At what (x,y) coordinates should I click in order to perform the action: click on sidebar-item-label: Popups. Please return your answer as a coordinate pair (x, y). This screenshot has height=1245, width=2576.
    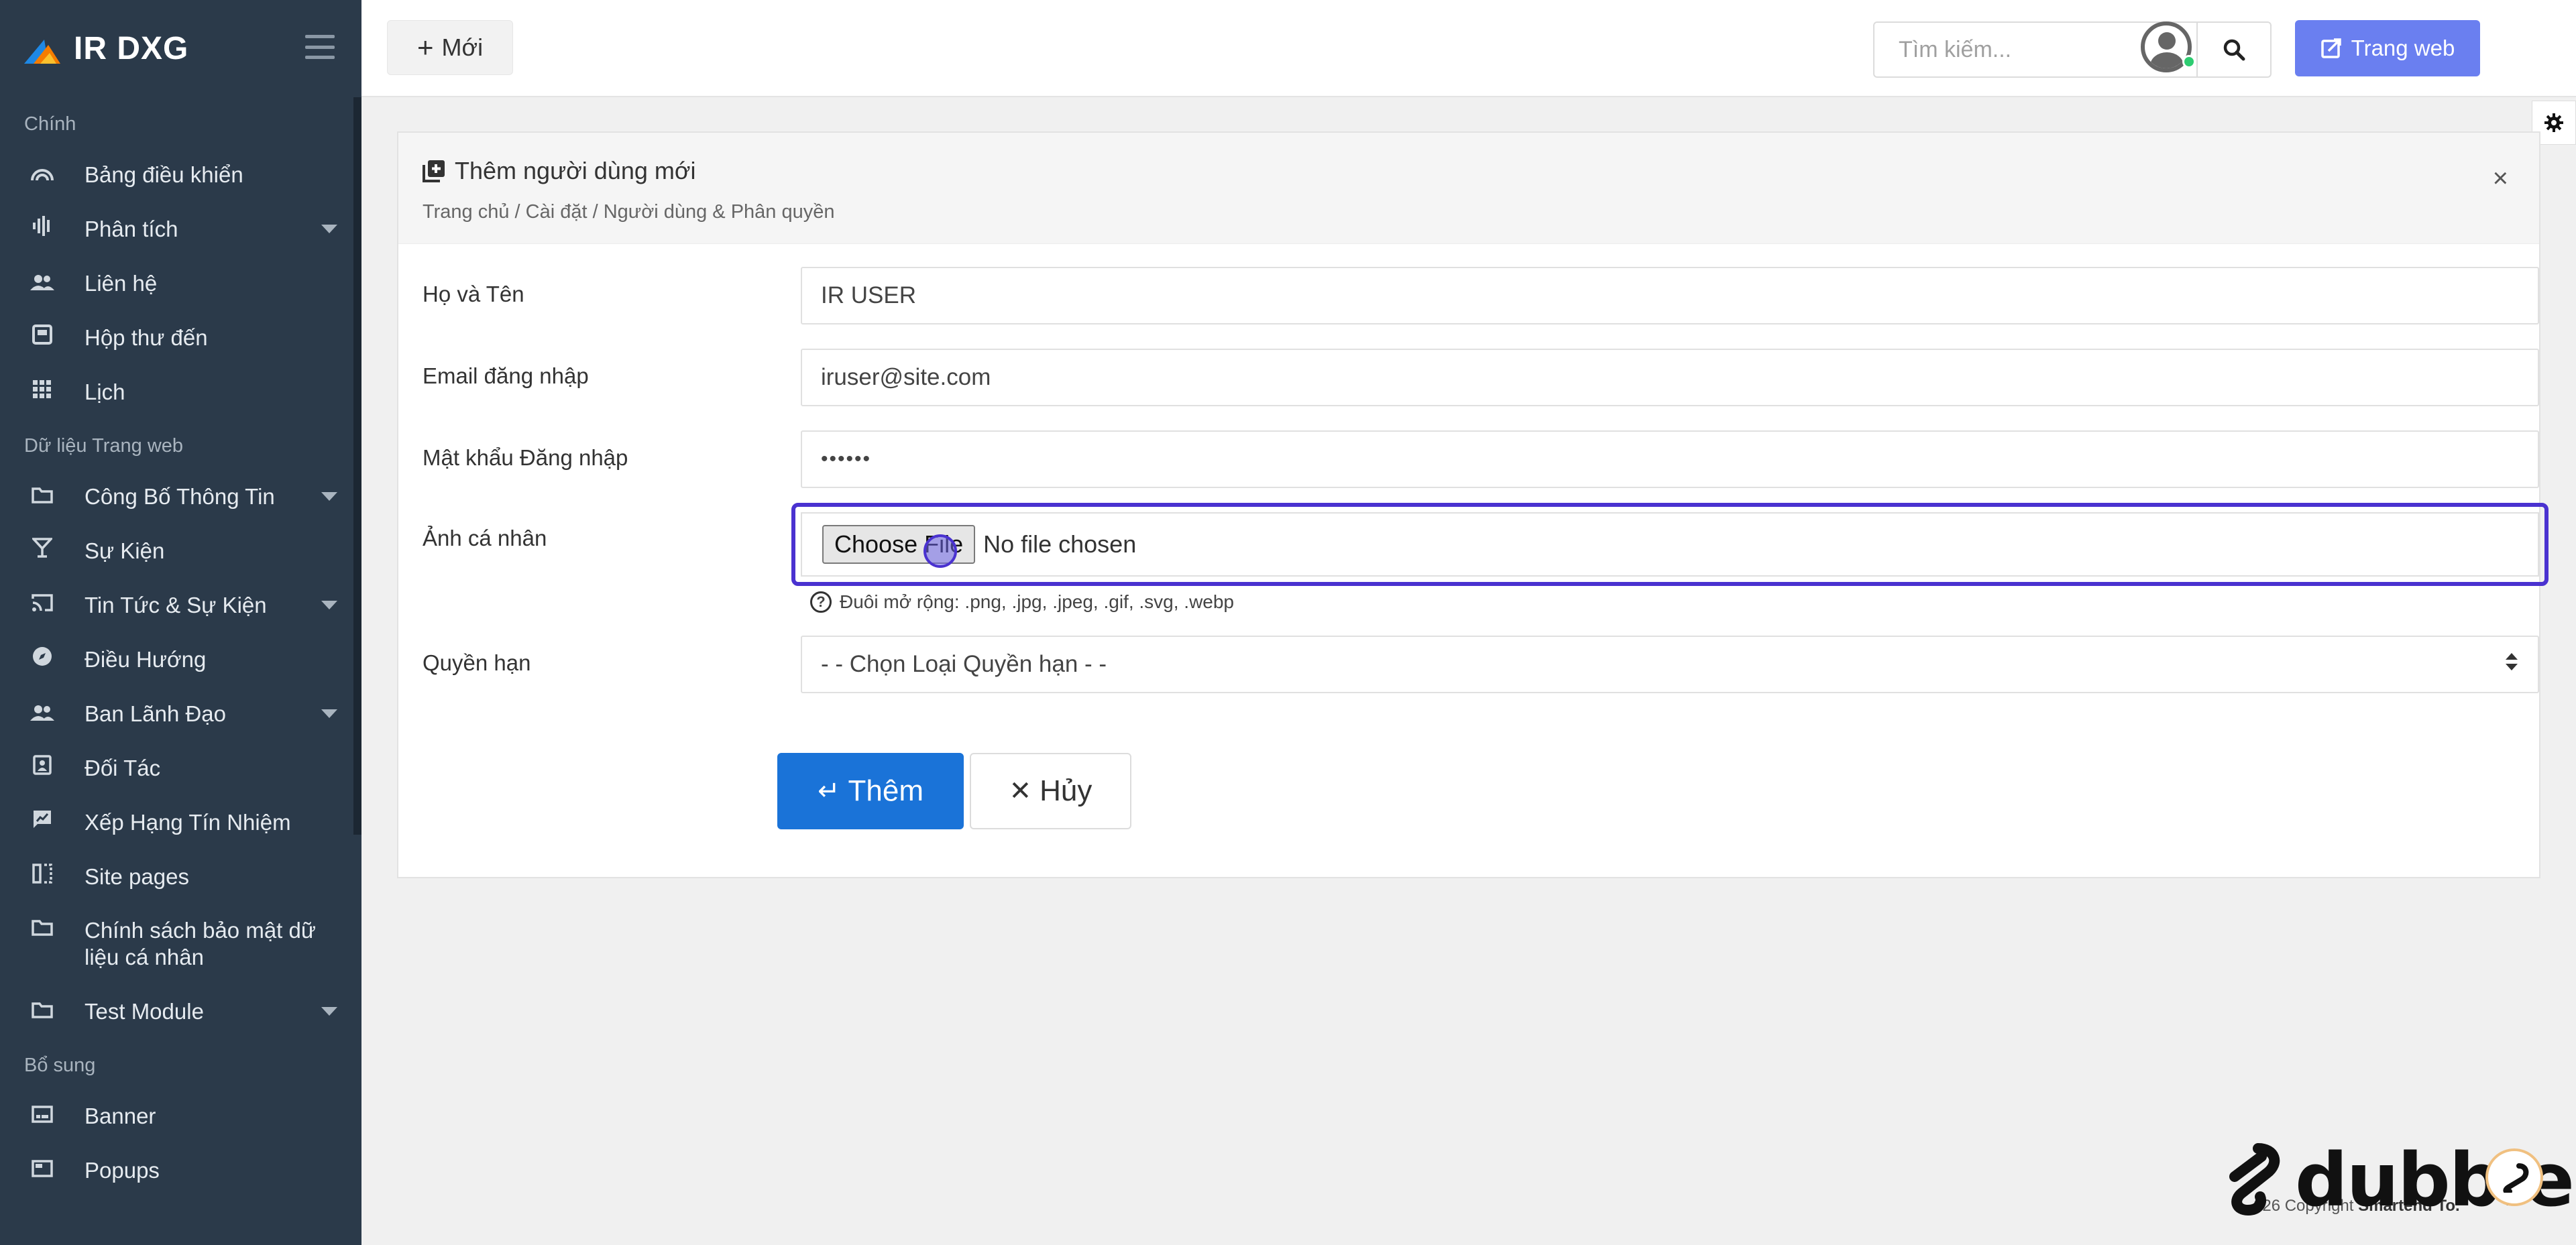
    Looking at the image, I should click on (122, 1170).